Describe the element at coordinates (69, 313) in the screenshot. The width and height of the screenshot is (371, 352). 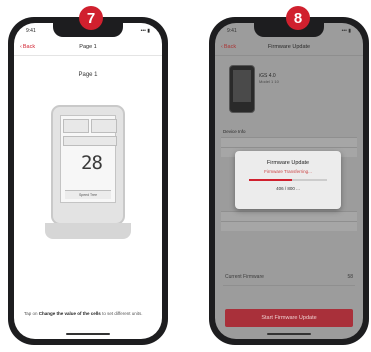
I see `footer-bold: Change the value of the cells` at that location.